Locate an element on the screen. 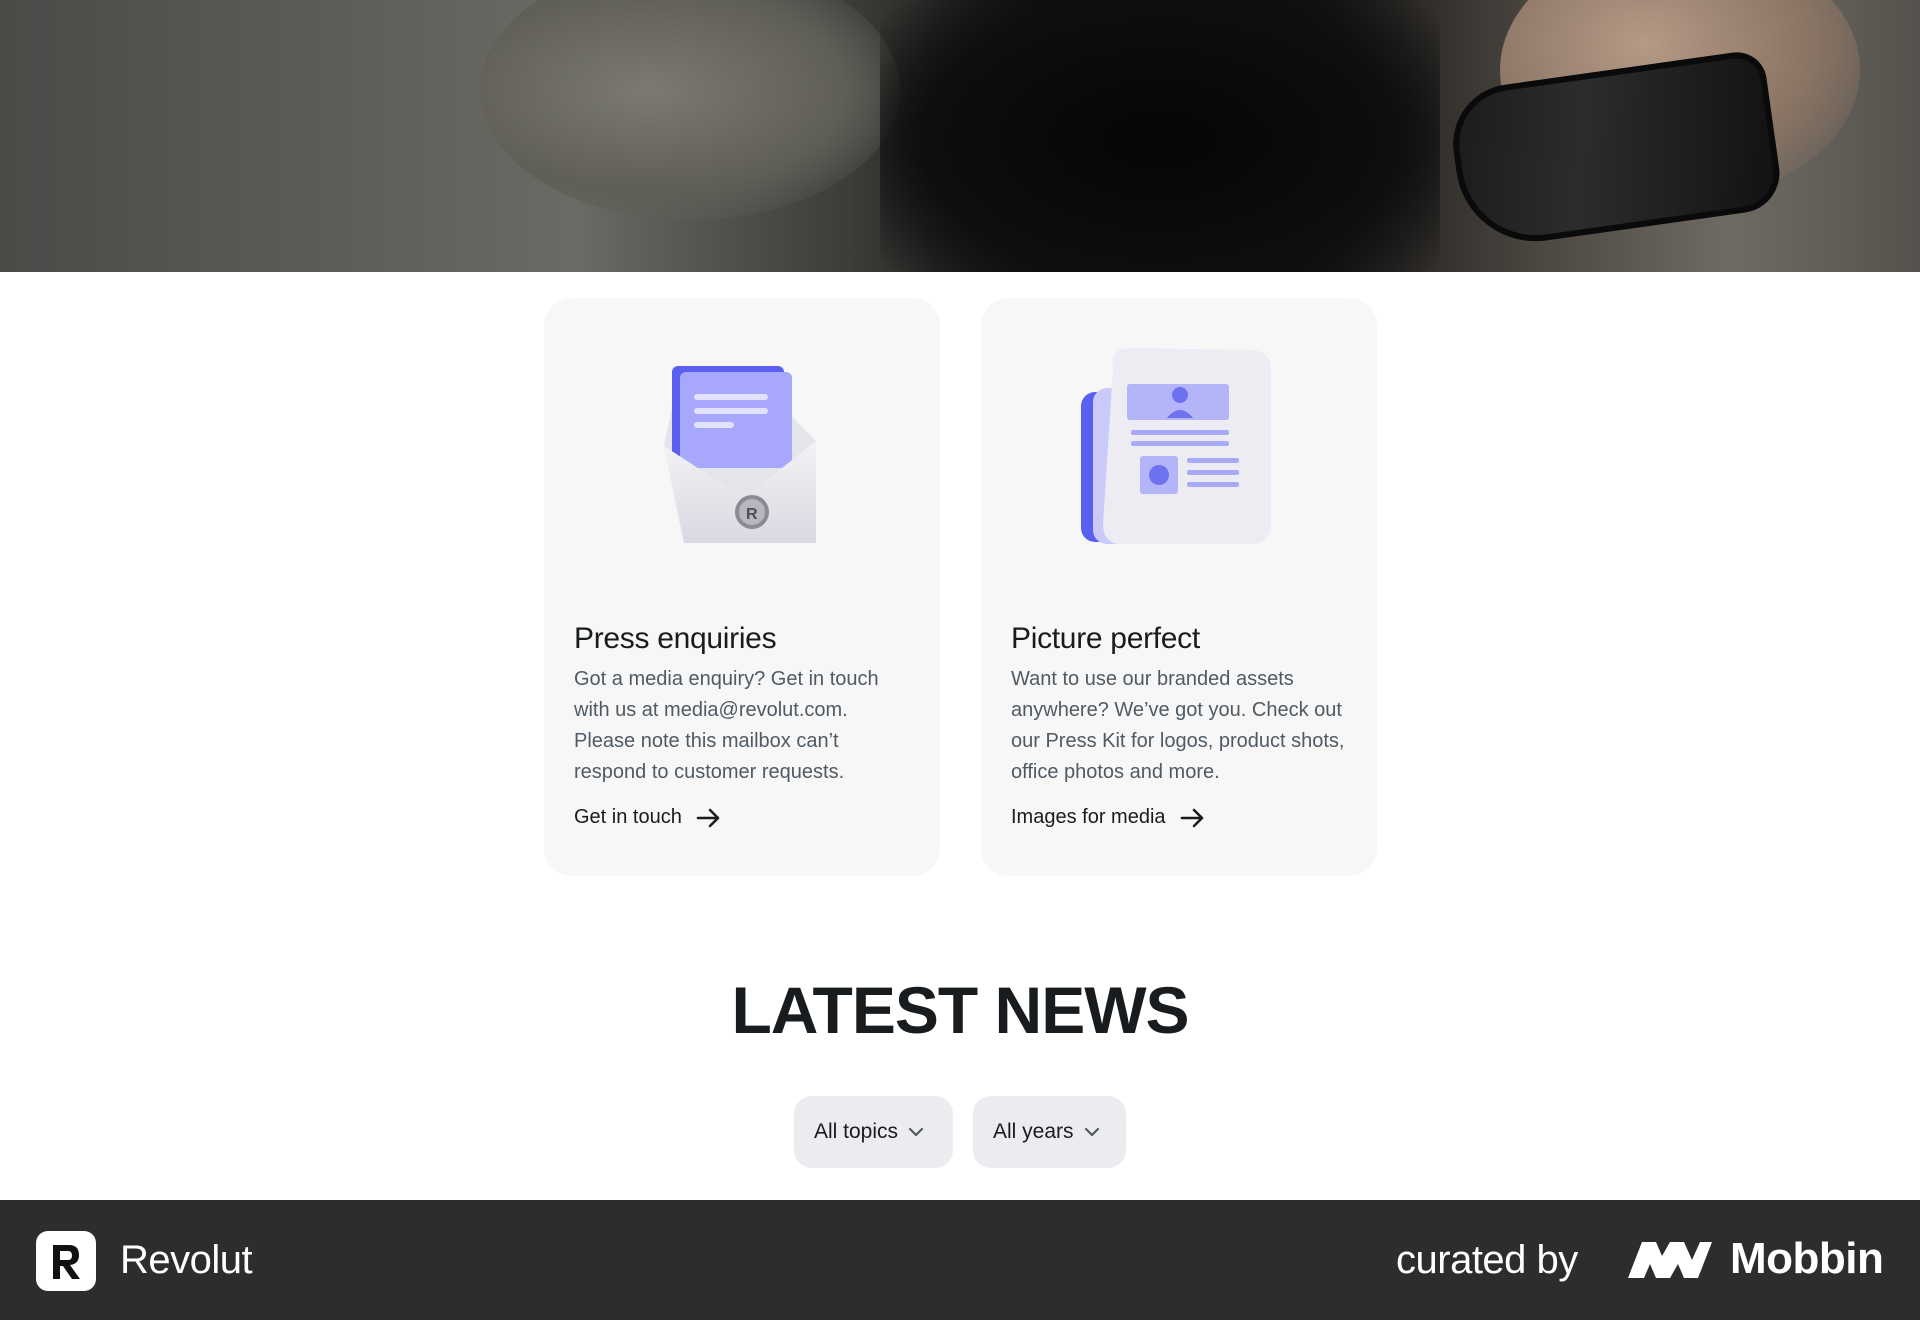 Image resolution: width=1920 pixels, height=1320 pixels. hero-shadow-shape is located at coordinates (1160, 136).